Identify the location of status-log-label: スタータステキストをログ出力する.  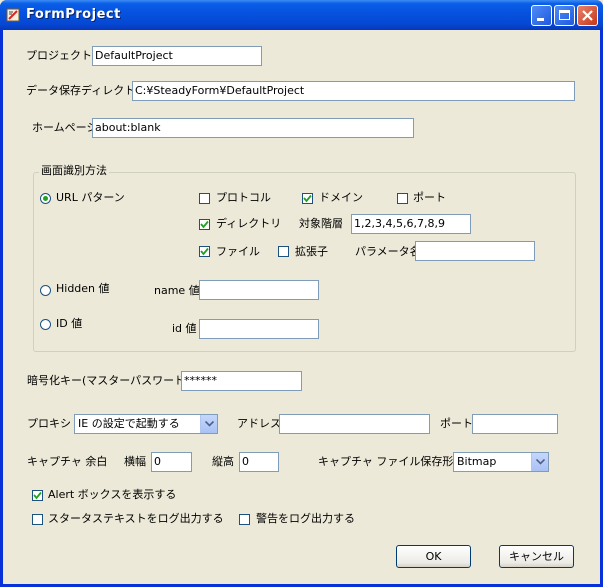
(136, 518).